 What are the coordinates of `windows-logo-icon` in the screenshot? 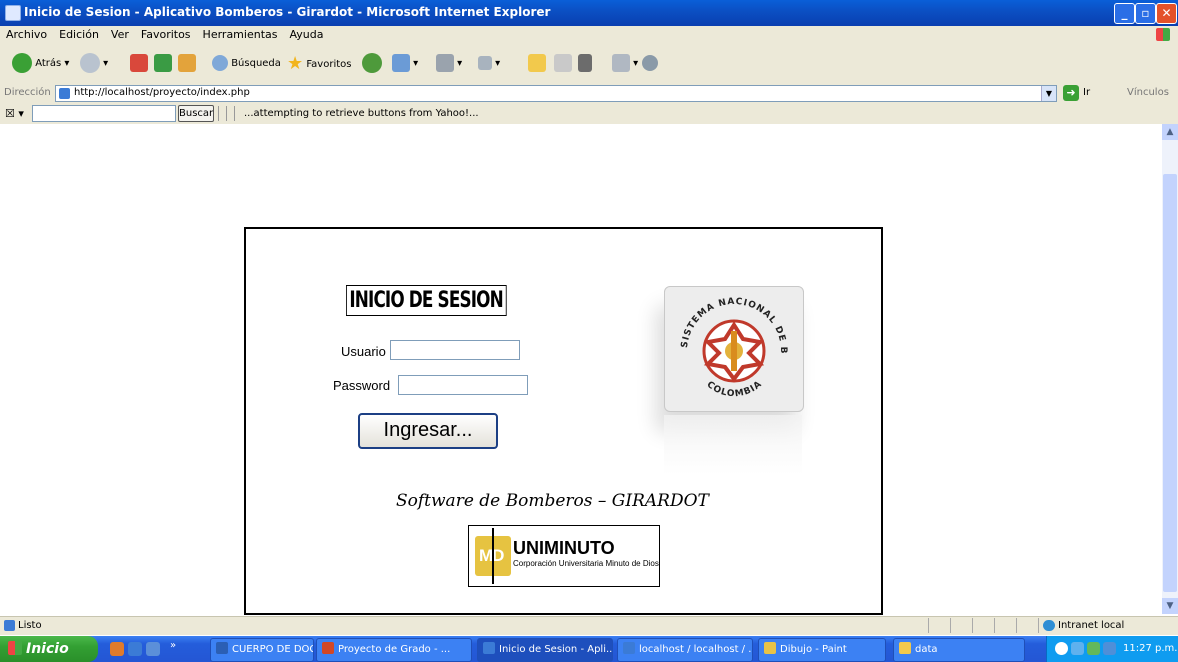 It's located at (1163, 34).